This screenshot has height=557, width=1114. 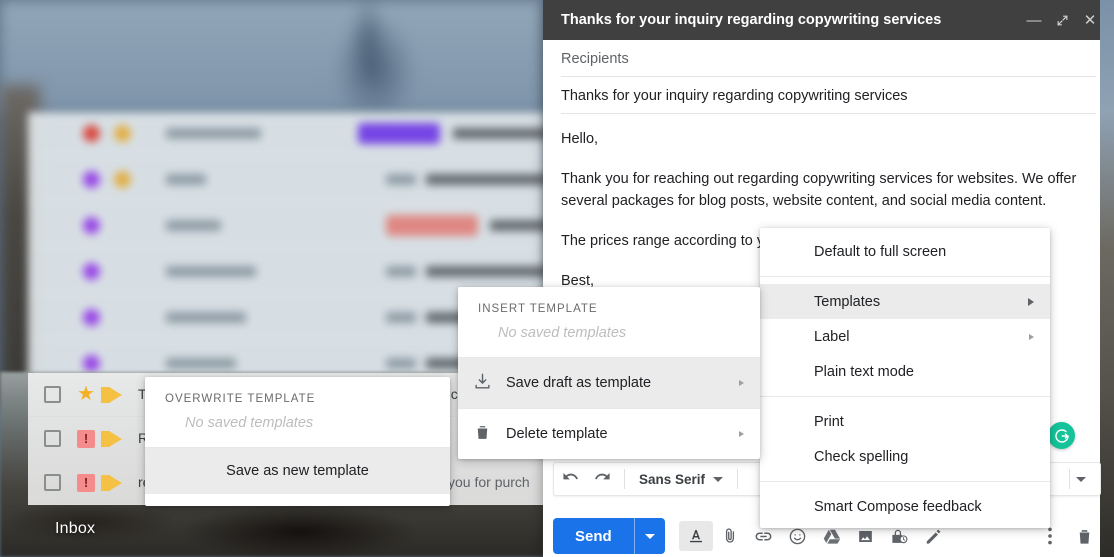 I want to click on body-paragraph: Hello,, so click(x=580, y=139).